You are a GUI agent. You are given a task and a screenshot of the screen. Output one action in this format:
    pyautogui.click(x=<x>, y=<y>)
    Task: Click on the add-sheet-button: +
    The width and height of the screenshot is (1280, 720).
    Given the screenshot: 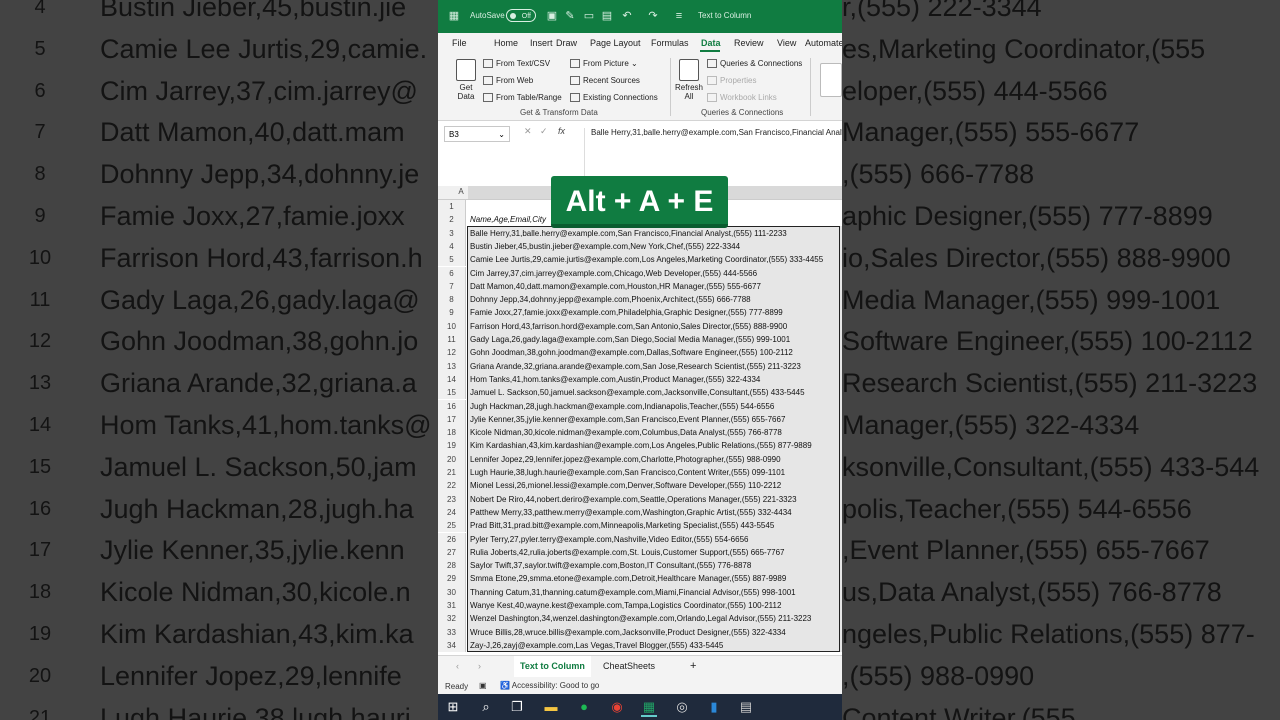 What is the action you would take?
    pyautogui.click(x=693, y=666)
    